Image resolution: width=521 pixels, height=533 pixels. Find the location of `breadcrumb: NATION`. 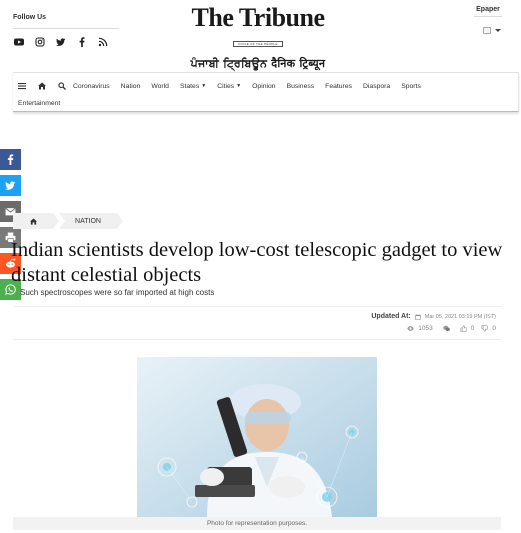

breadcrumb: NATION is located at coordinates (68, 221).